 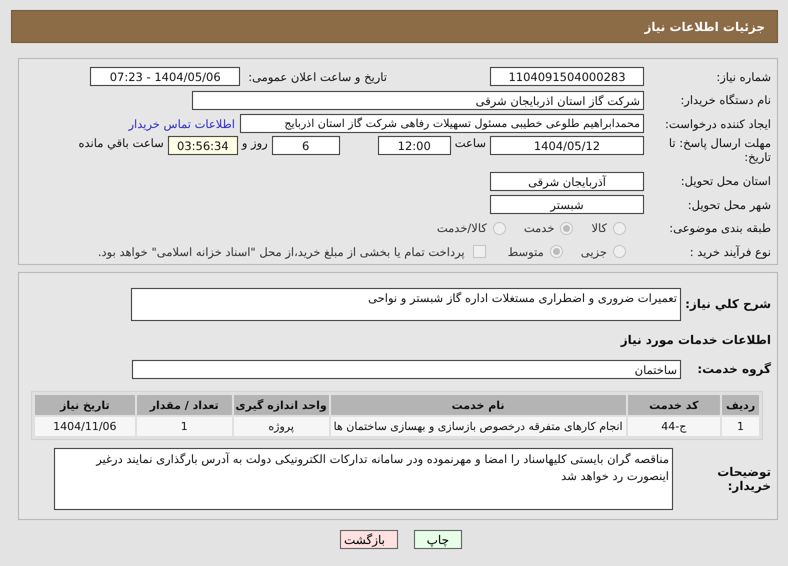 I want to click on field-label: نام دستگاه خریدار:, so click(x=725, y=100).